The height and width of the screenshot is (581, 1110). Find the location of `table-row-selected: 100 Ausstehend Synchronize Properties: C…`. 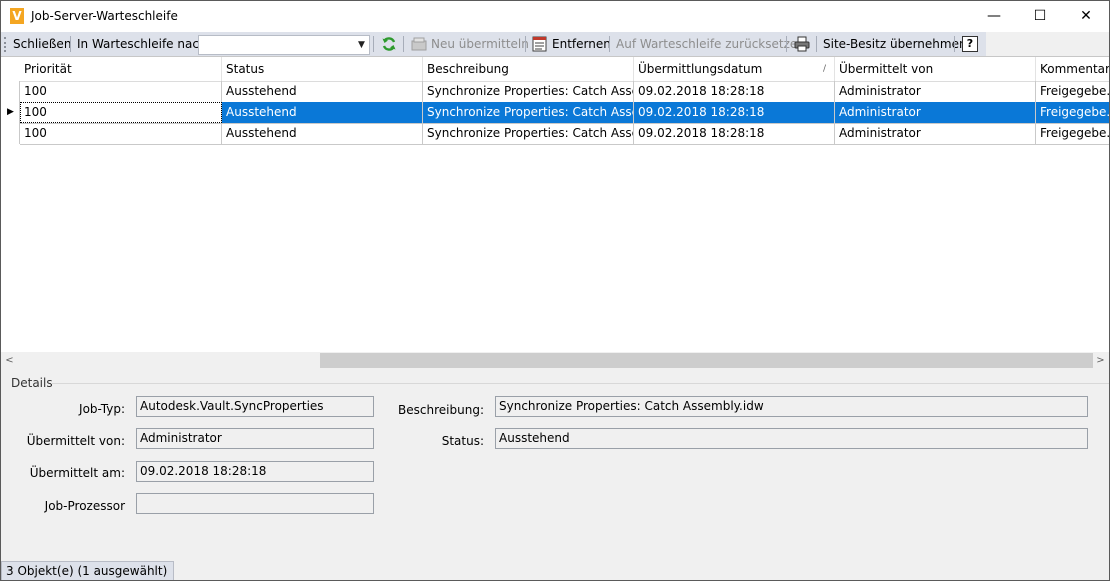

table-row-selected: 100 Ausstehend Synchronize Properties: C… is located at coordinates (564, 113).